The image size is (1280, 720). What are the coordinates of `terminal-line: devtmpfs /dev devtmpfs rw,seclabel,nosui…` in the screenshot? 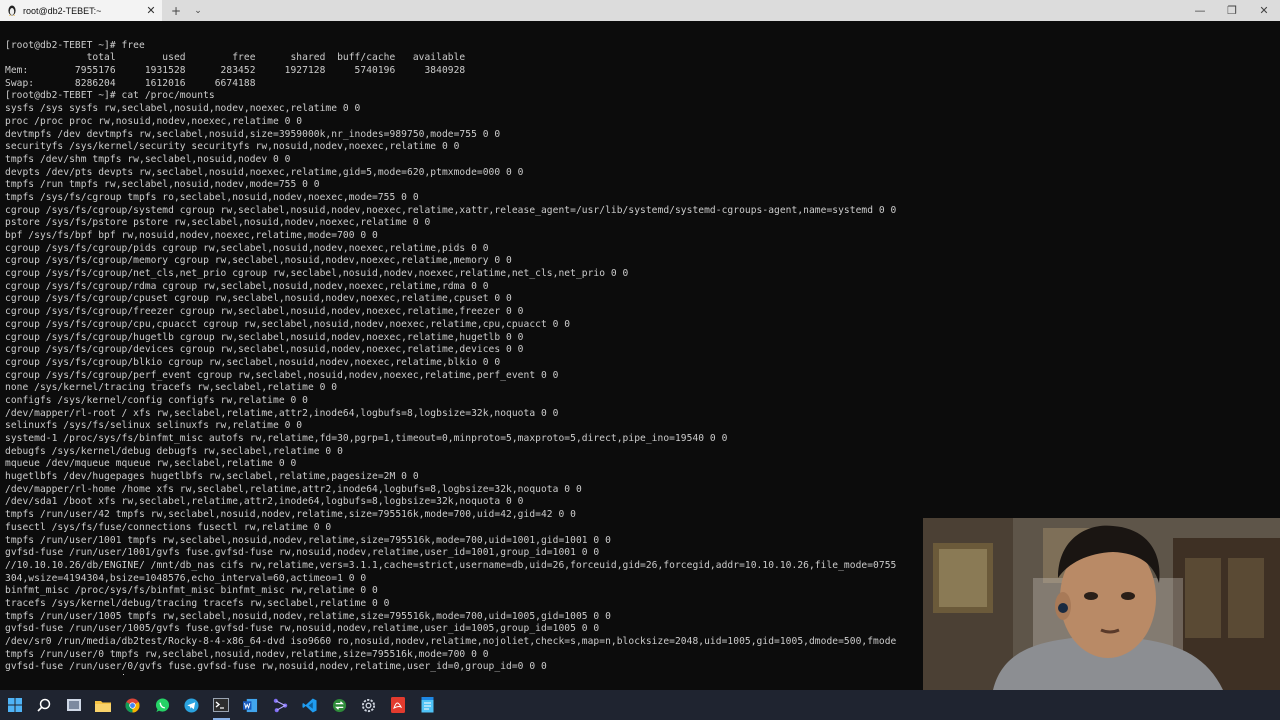 It's located at (253, 134).